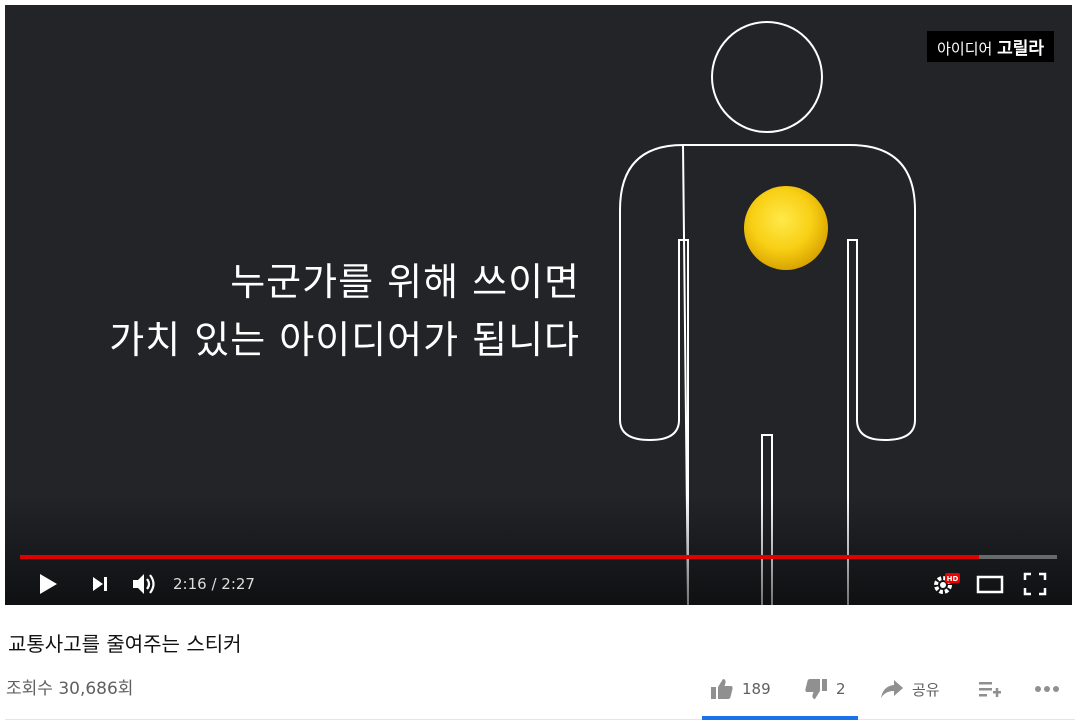 This screenshot has width=1080, height=727. I want to click on progress-played, so click(500, 557).